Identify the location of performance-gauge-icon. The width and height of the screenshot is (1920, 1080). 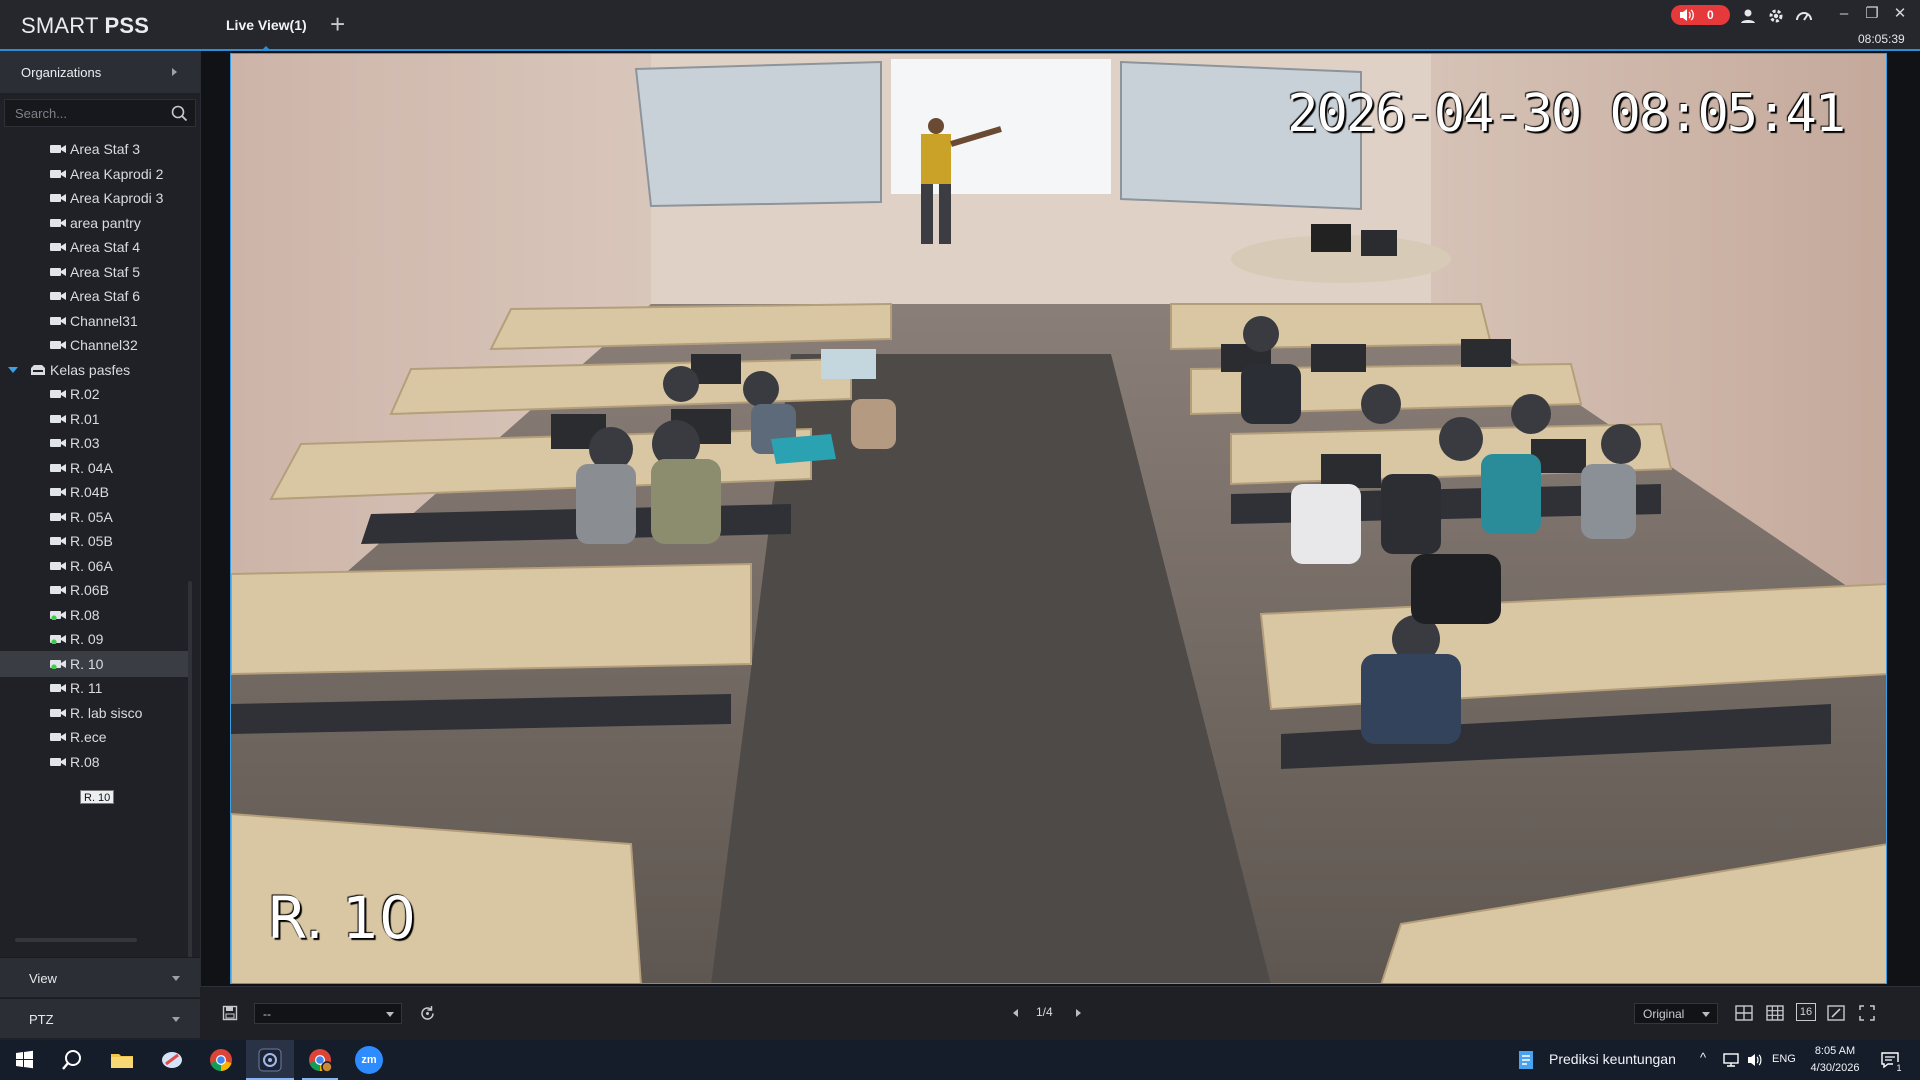
(1804, 16).